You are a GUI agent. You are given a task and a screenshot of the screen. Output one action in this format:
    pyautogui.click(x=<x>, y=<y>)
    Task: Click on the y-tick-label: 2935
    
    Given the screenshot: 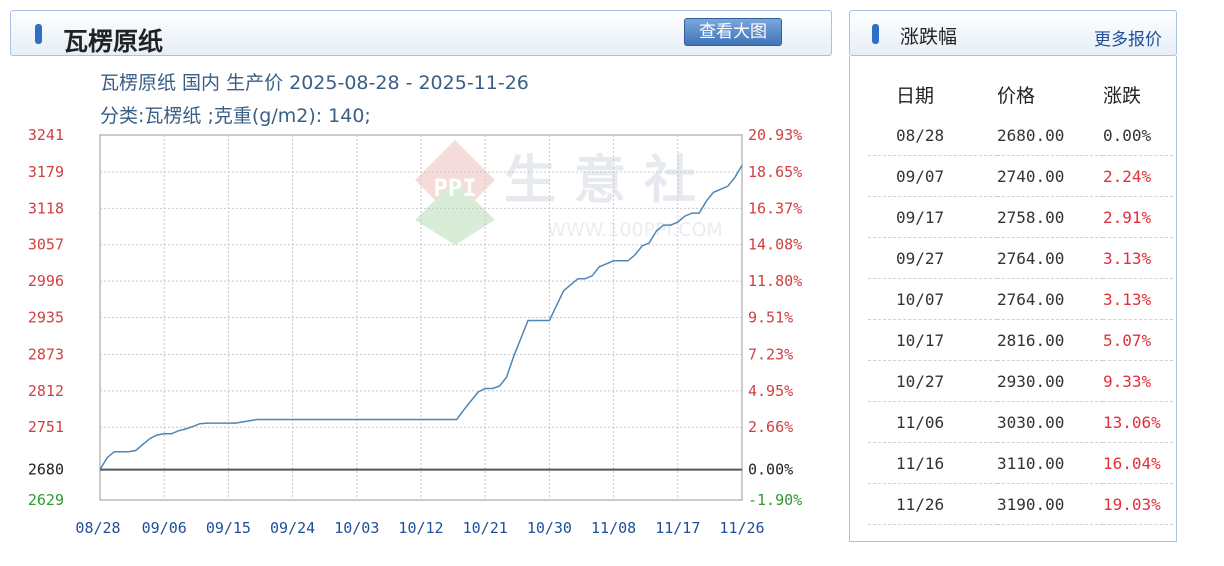 What is the action you would take?
    pyautogui.click(x=46, y=318)
    